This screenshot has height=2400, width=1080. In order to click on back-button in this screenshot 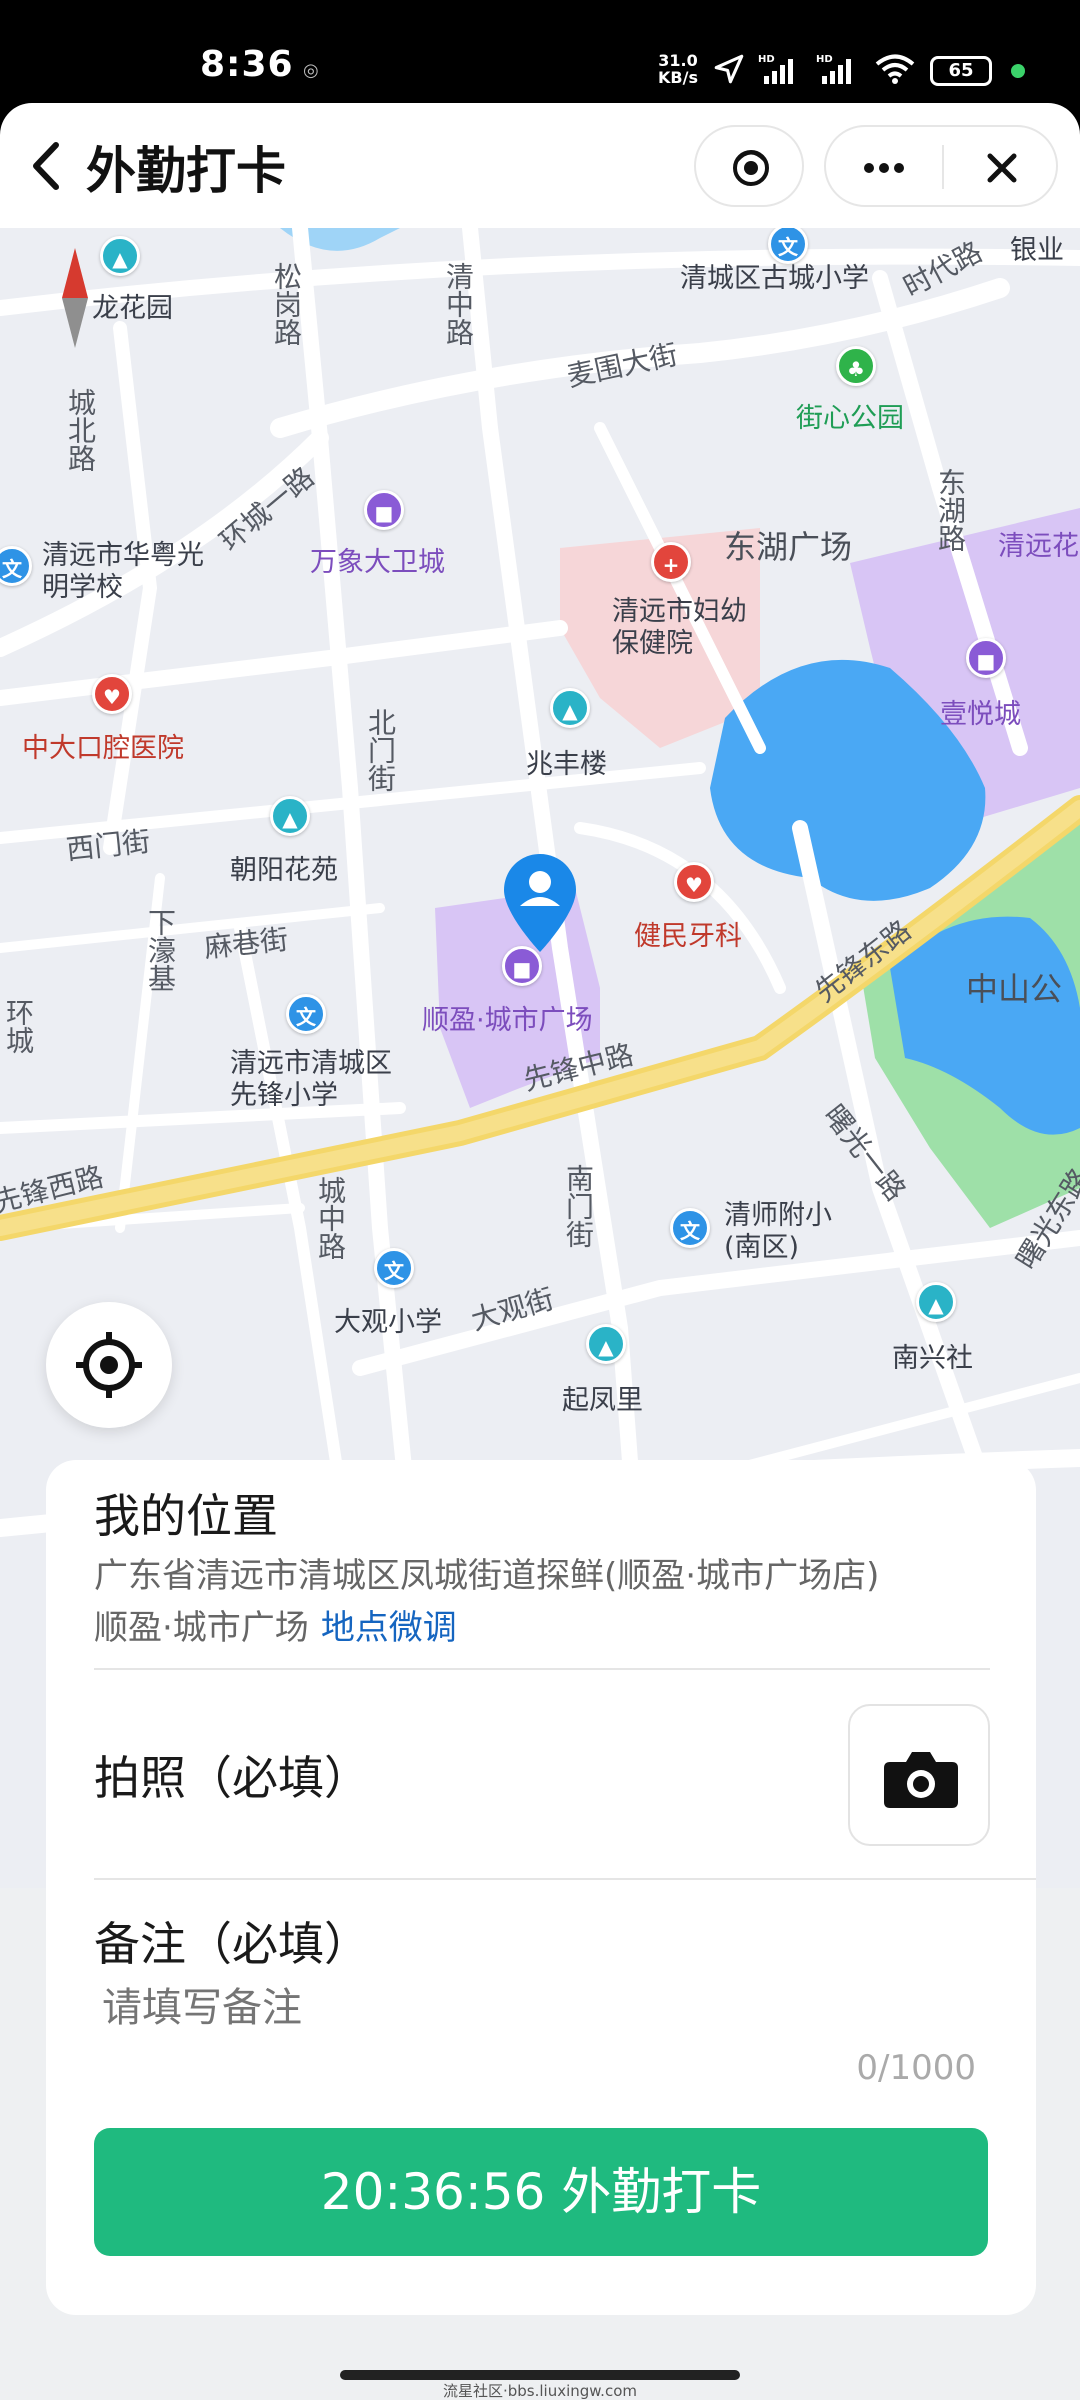, I will do `click(50, 166)`.